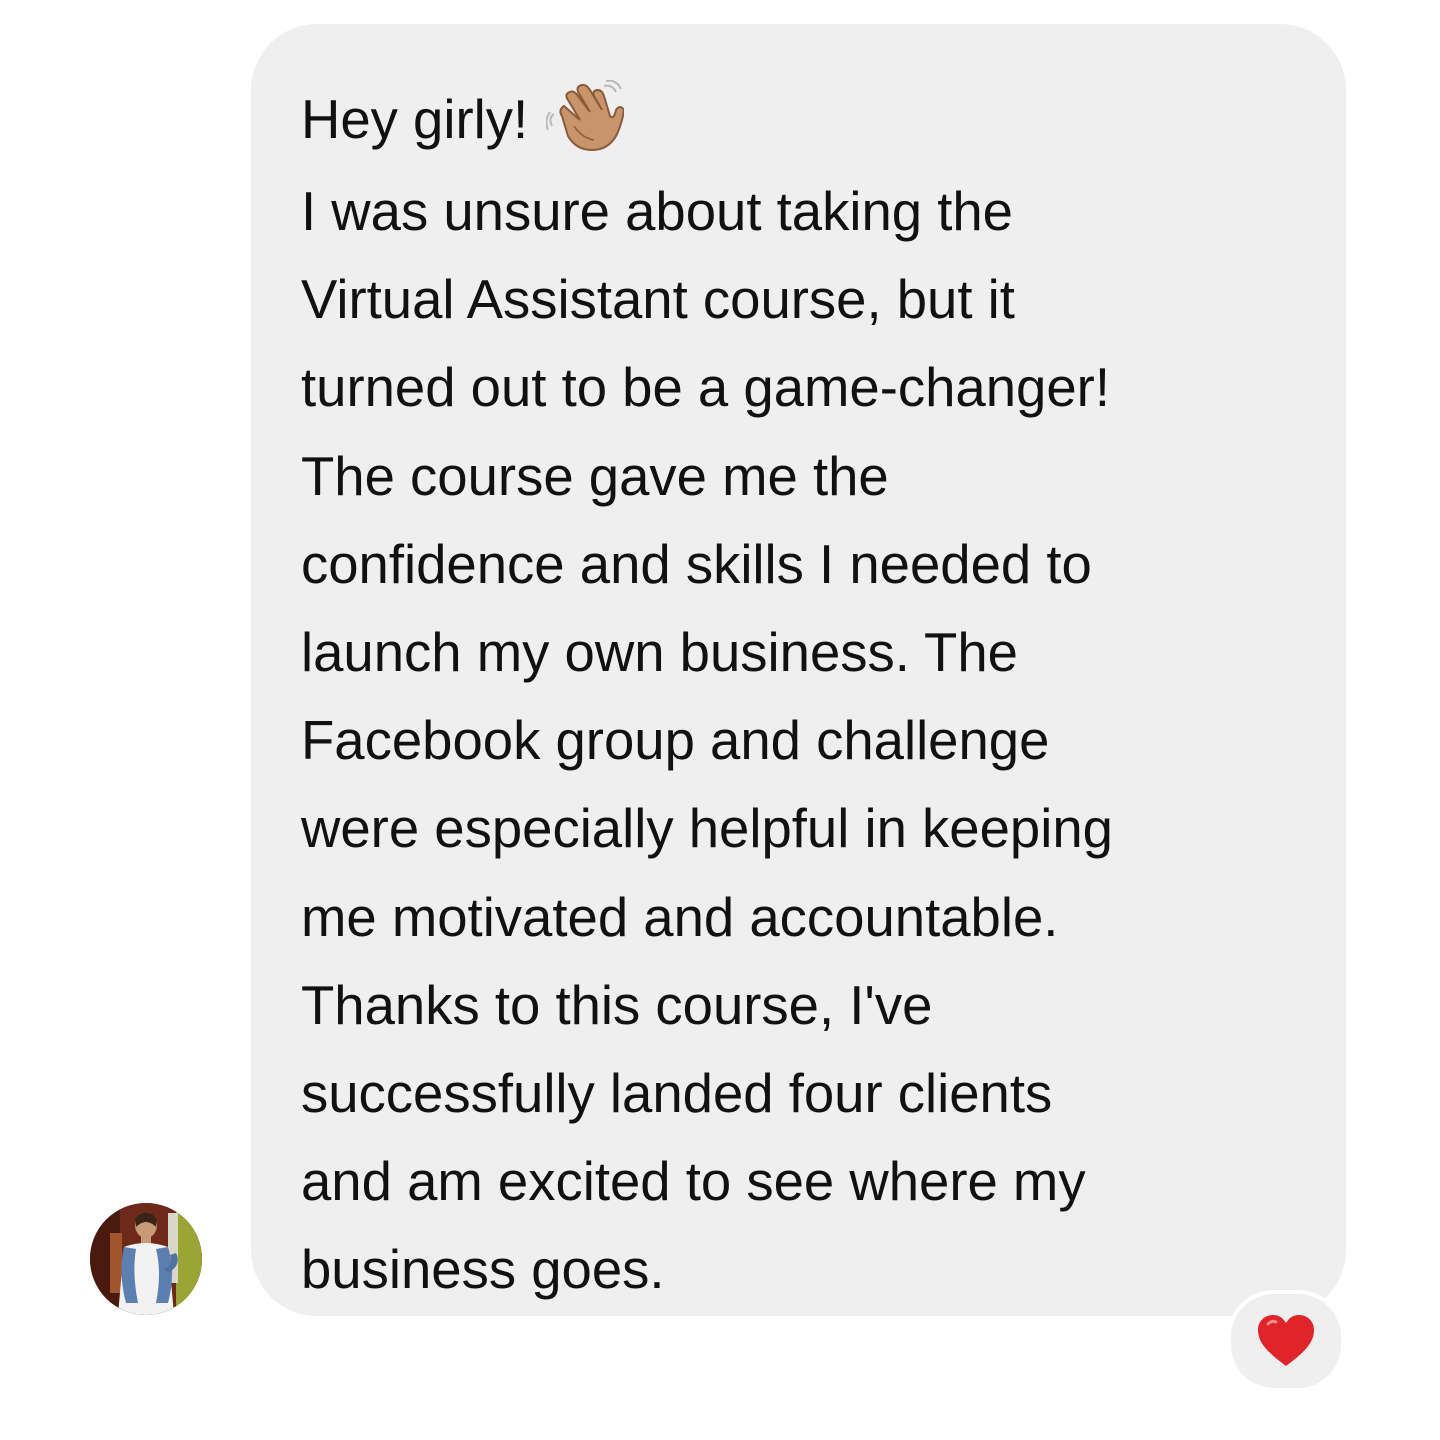 Image resolution: width=1440 pixels, height=1440 pixels. I want to click on sender-avatar, so click(146, 1259).